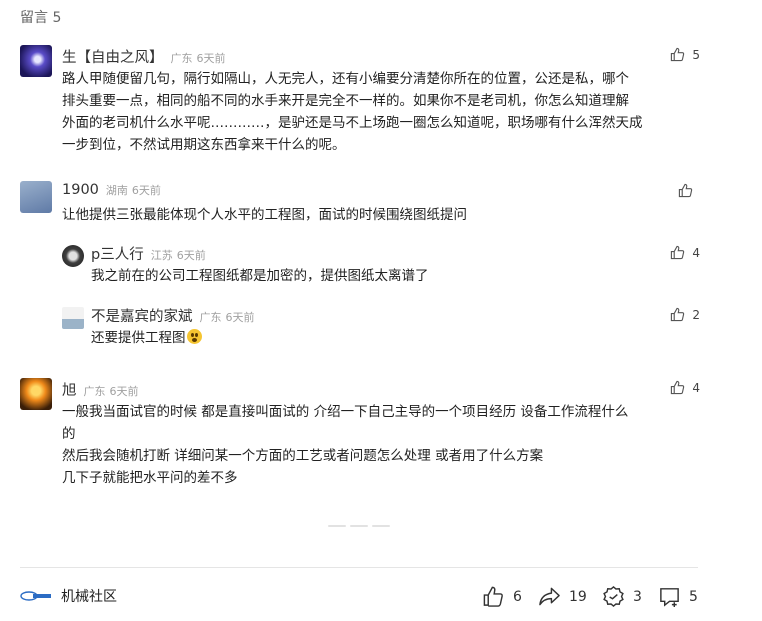 This screenshot has width=762, height=621. Describe the element at coordinates (116, 190) in the screenshot. I see `location: 湖南` at that location.